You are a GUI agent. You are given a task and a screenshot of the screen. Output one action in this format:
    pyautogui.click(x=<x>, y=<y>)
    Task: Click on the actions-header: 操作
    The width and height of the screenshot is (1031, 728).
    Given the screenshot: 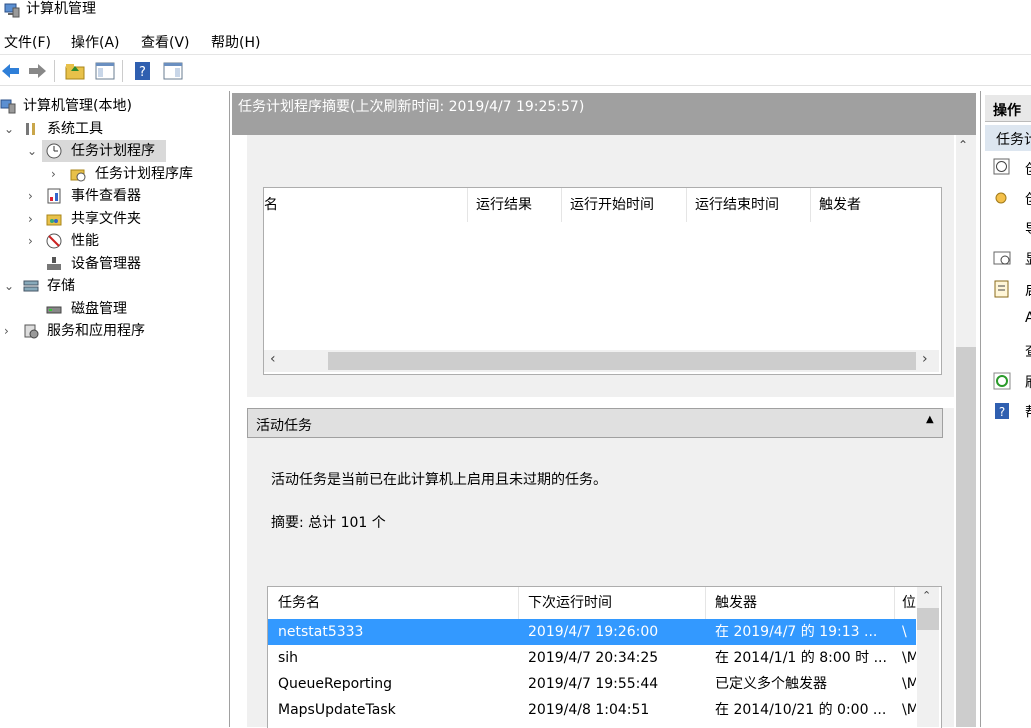 What is the action you would take?
    pyautogui.click(x=1008, y=108)
    